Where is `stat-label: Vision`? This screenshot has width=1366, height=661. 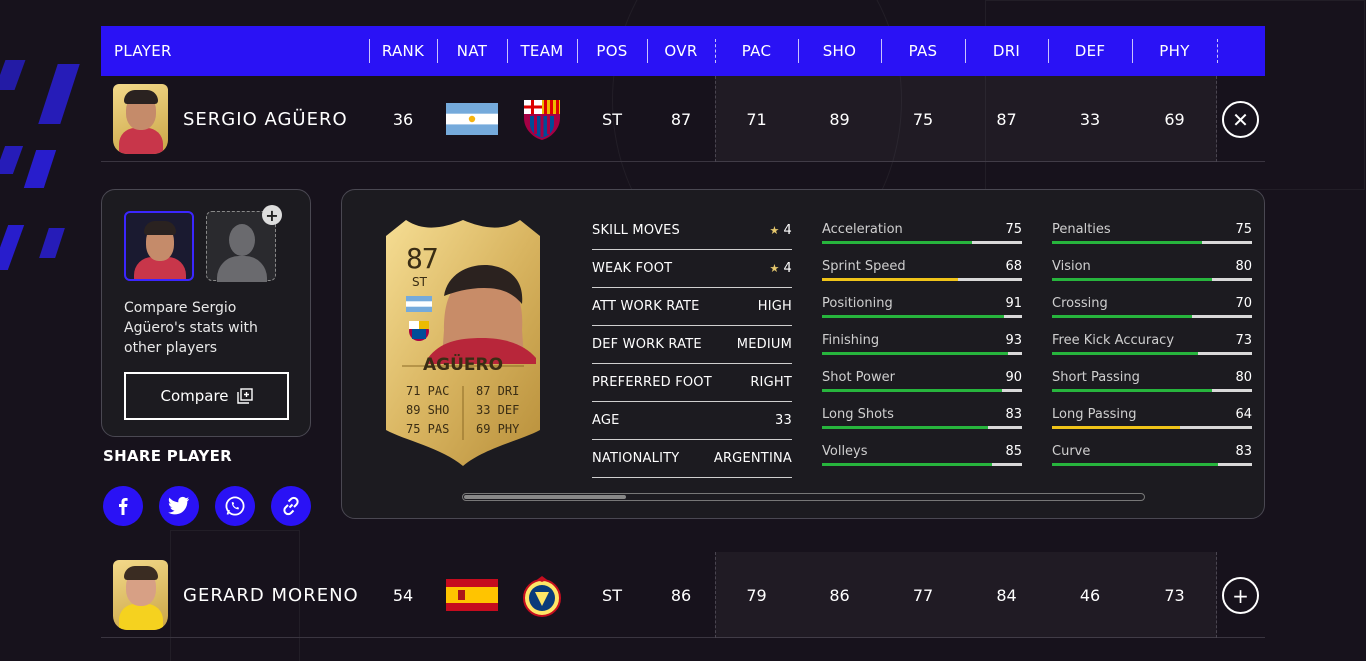 stat-label: Vision is located at coordinates (1071, 266).